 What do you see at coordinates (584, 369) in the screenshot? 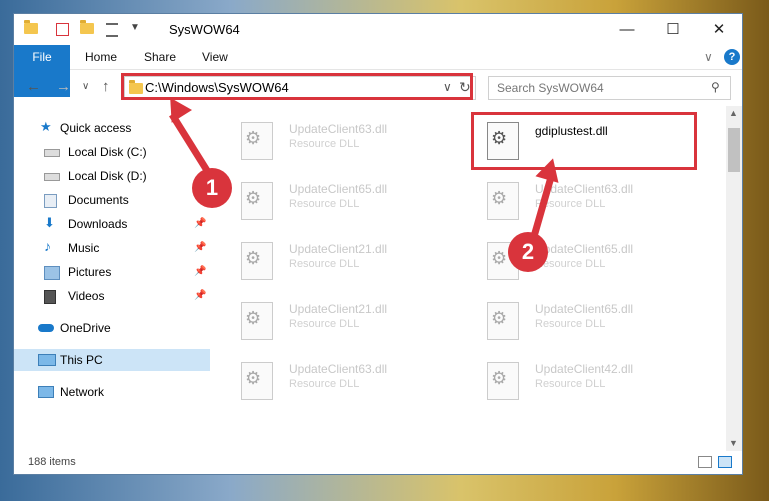
I see `file-name: UpdateClient42.dll` at bounding box center [584, 369].